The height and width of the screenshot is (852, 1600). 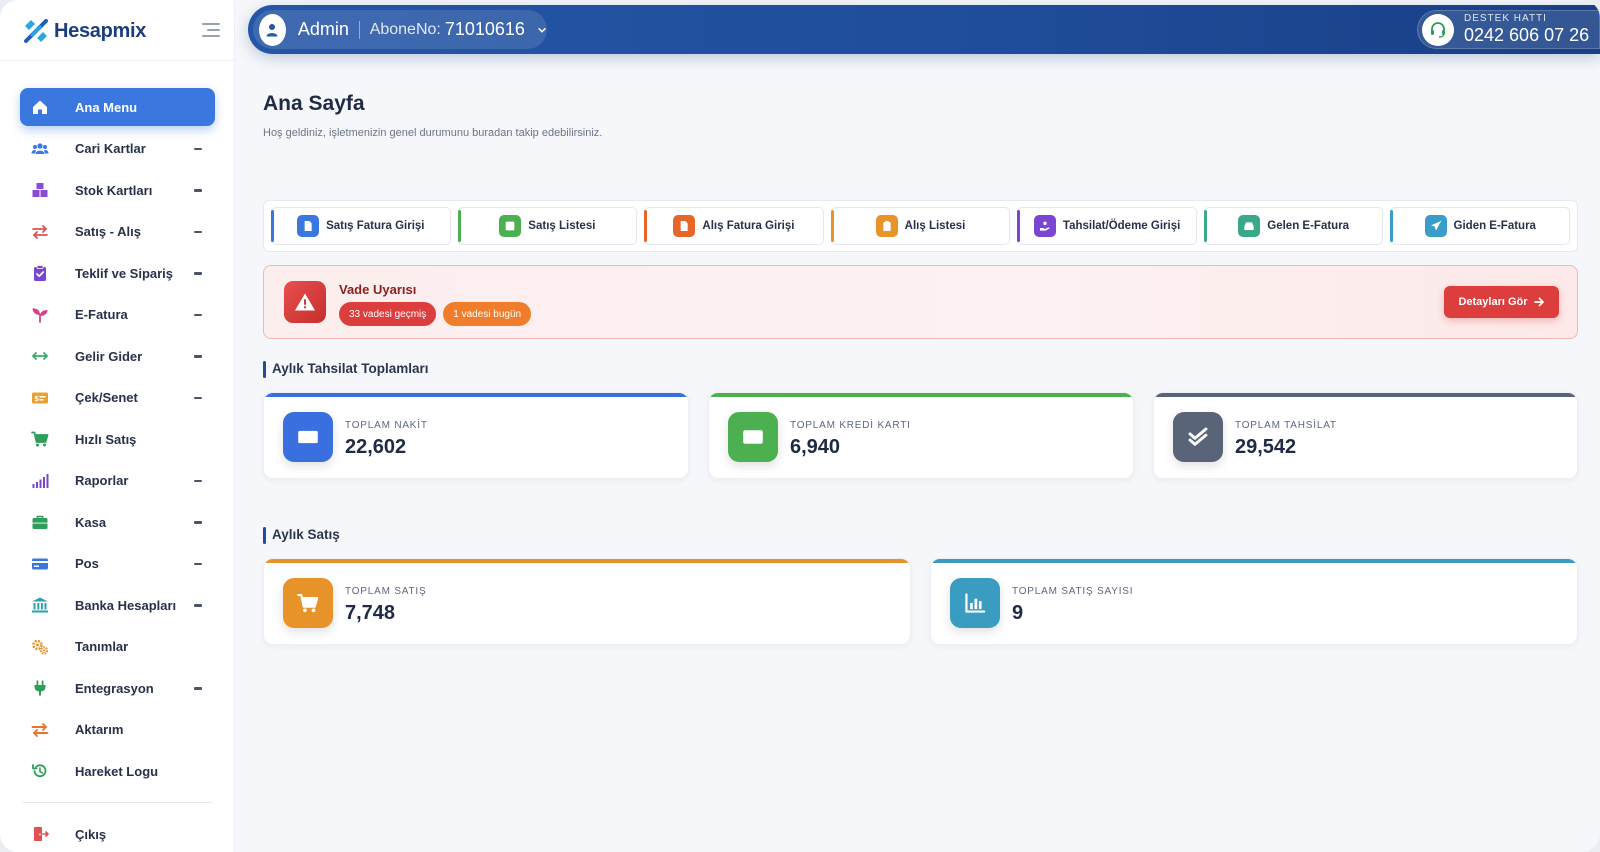 What do you see at coordinates (1266, 447) in the screenshot?
I see `stat-card-value: 29,542` at bounding box center [1266, 447].